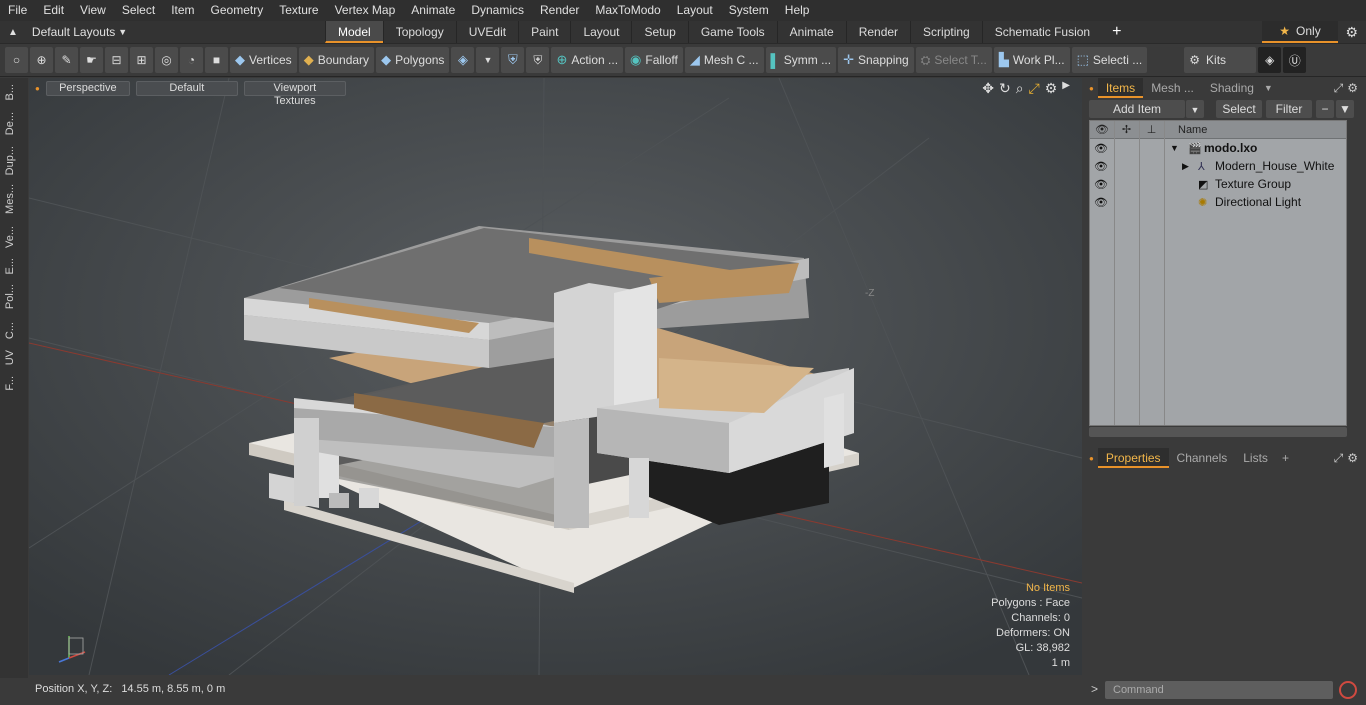 This screenshot has width=1366, height=705. Describe the element at coordinates (1325, 109) in the screenshot. I see `collapse-button: −` at that location.